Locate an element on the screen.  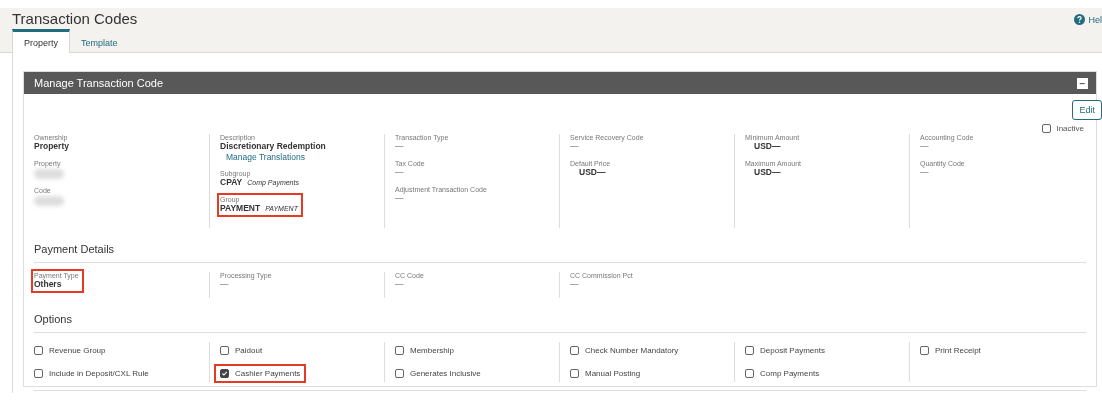
checkbox-label: Include in Deposit/CXL Rule is located at coordinates (99, 373).